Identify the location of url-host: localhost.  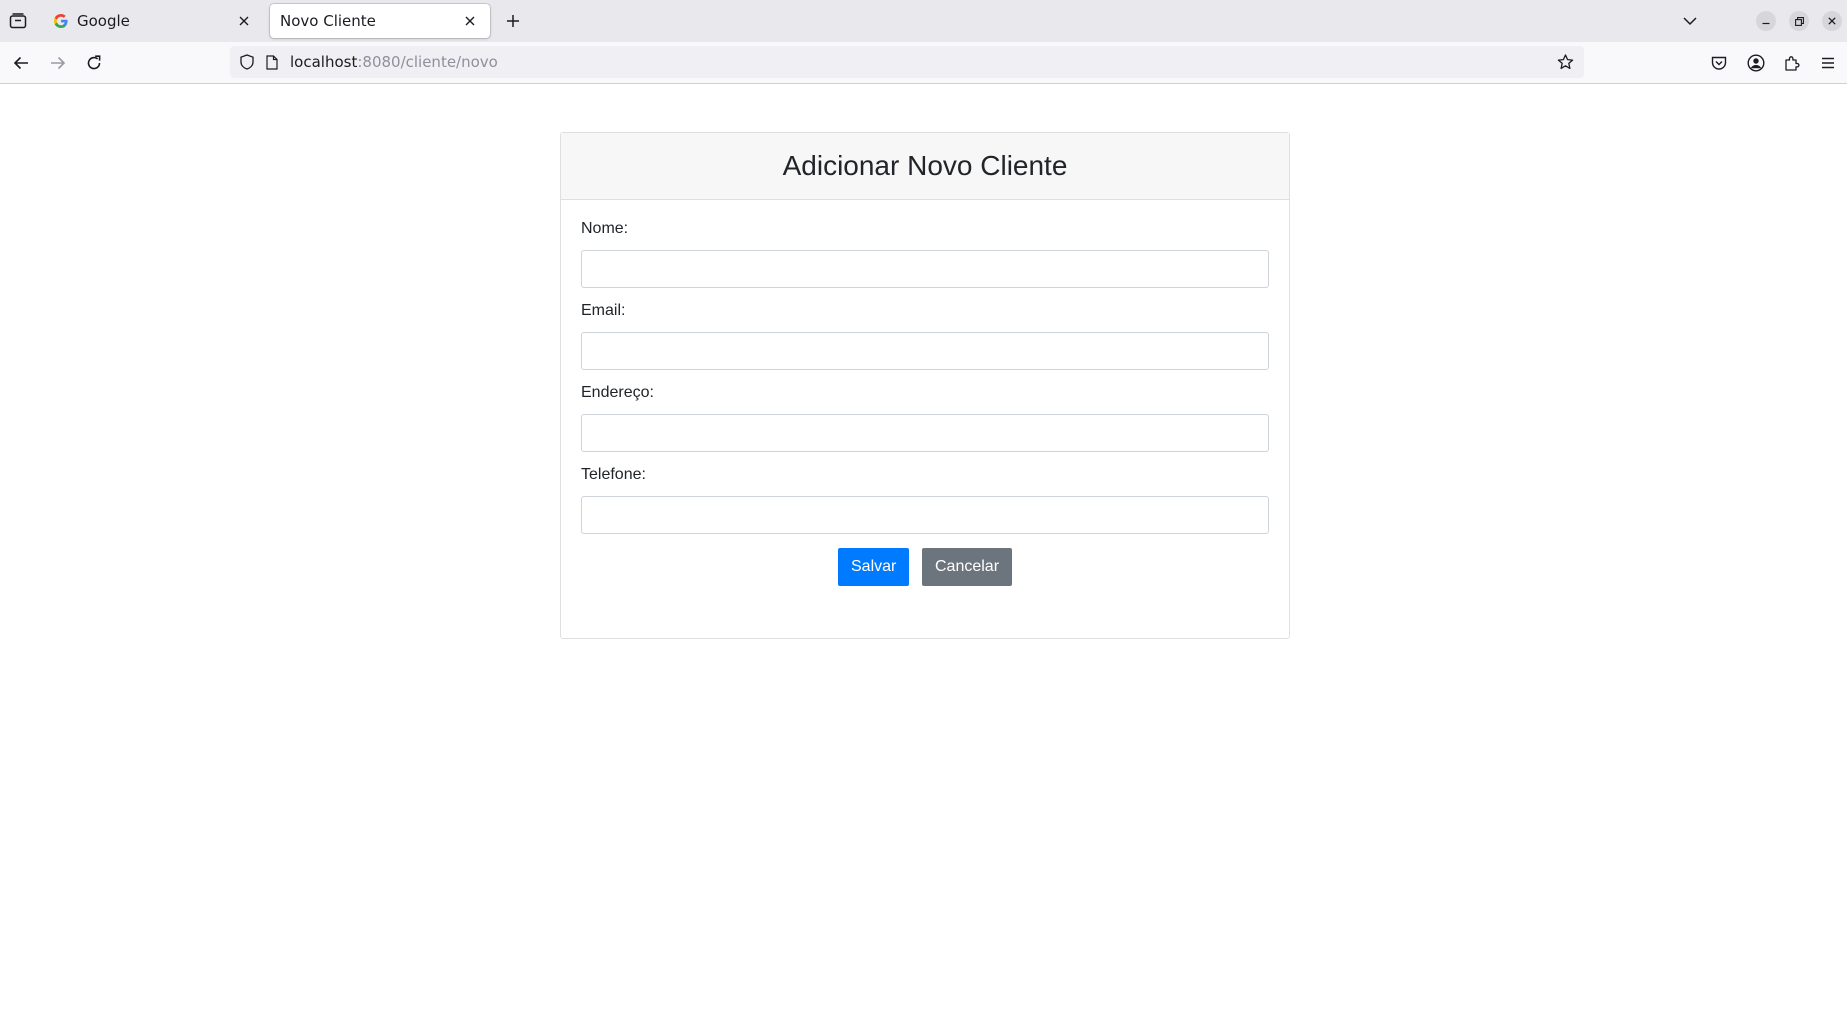
(324, 62).